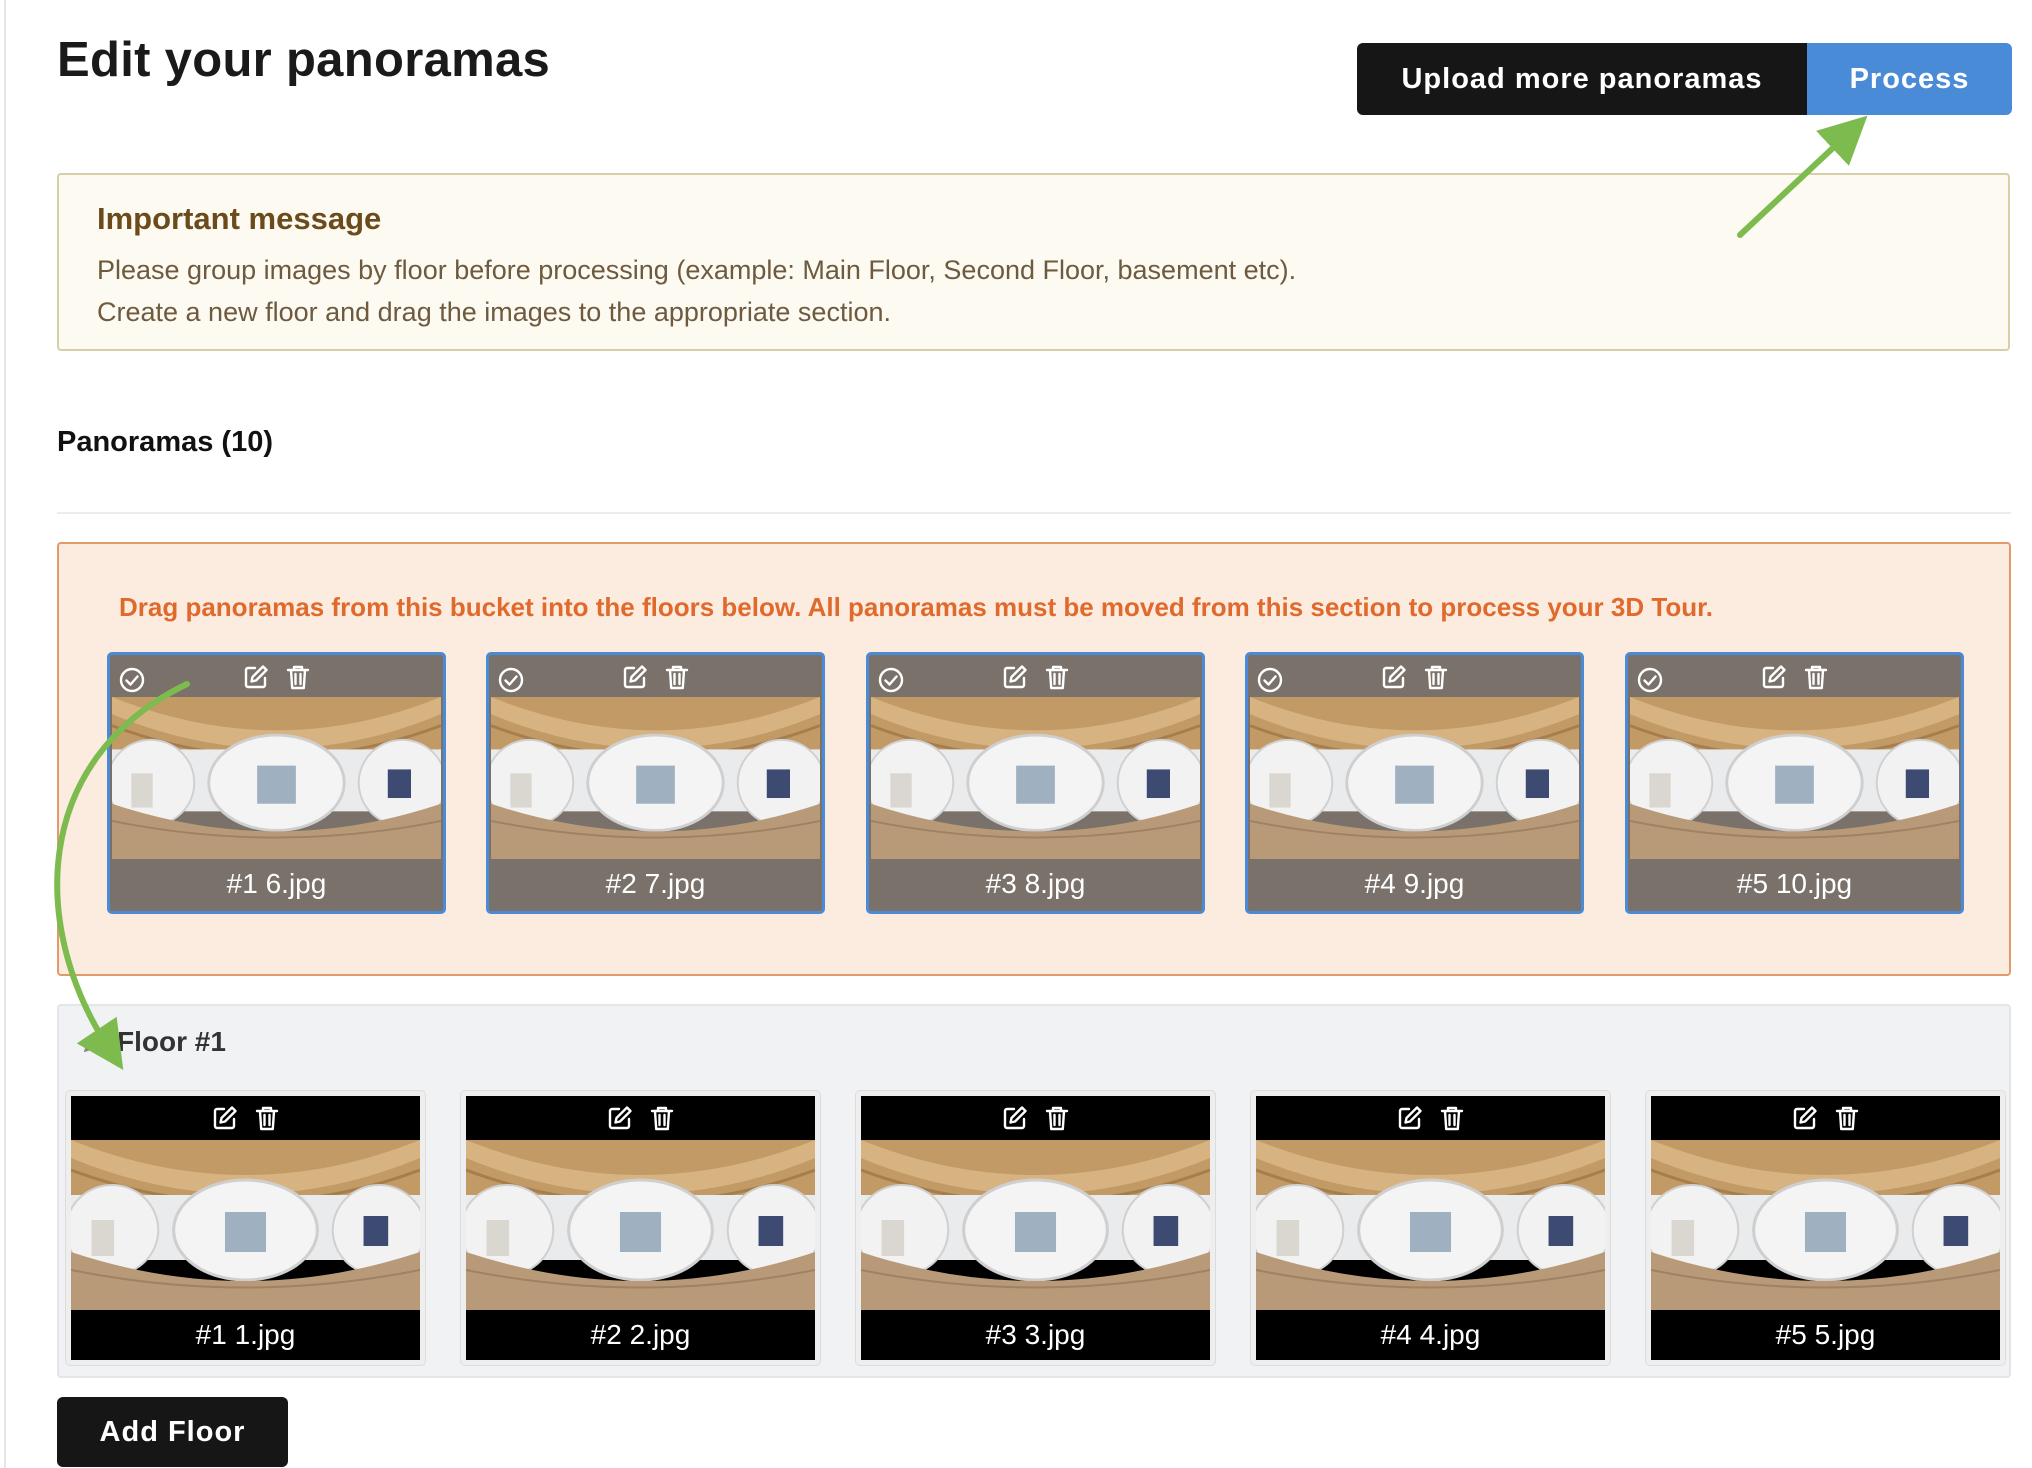  I want to click on bucket-panorama-card: #5 10.jpg, so click(1794, 783).